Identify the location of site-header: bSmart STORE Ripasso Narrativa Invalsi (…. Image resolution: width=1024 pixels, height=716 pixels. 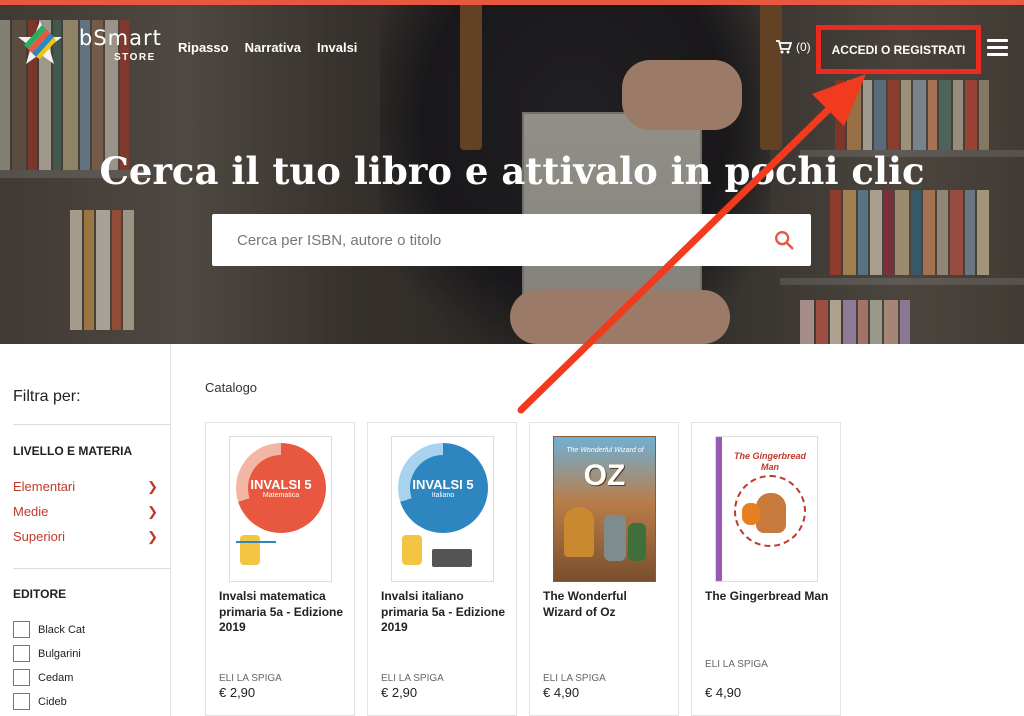
(512, 45).